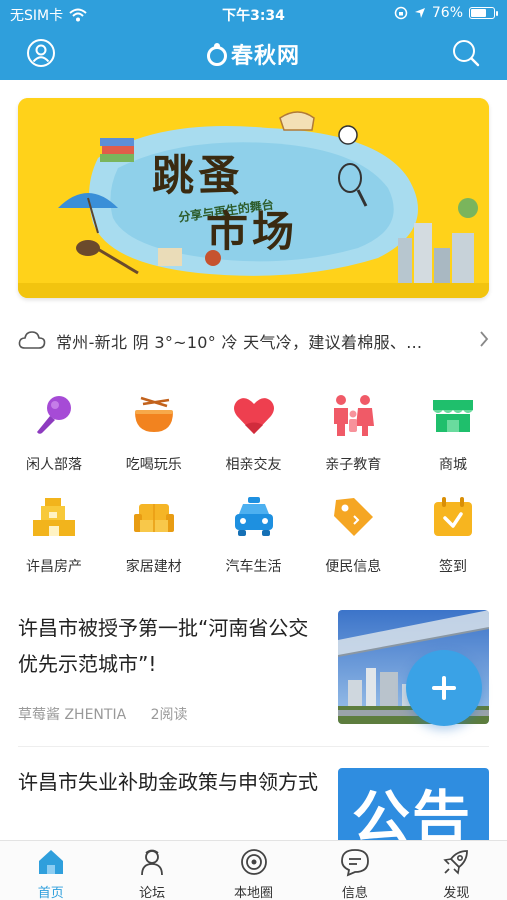  What do you see at coordinates (153, 518) in the screenshot?
I see `sofa-icon` at bounding box center [153, 518].